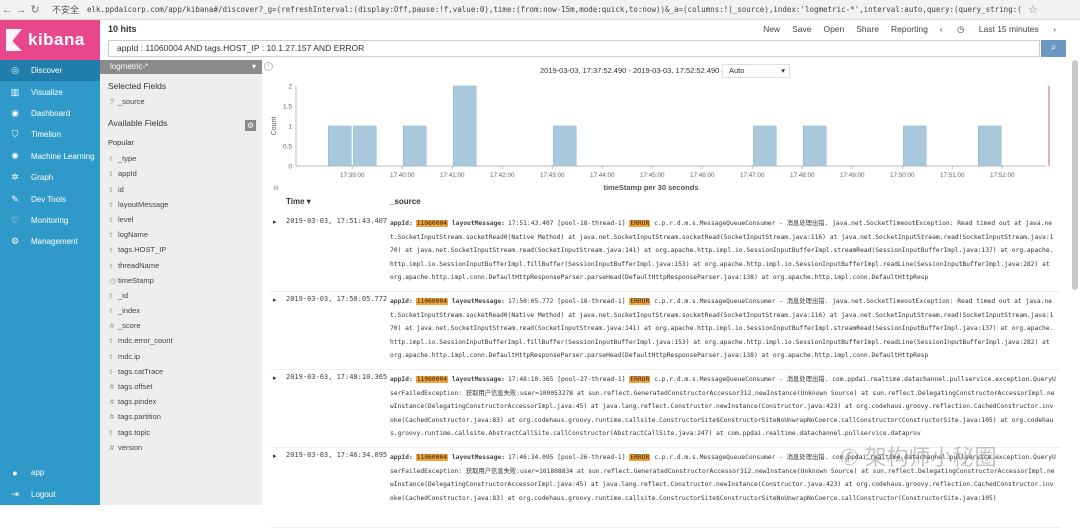 This screenshot has height=528, width=1080. What do you see at coordinates (50, 134) in the screenshot?
I see `sidebar-item-timelion: ⛉ Timelion` at bounding box center [50, 134].